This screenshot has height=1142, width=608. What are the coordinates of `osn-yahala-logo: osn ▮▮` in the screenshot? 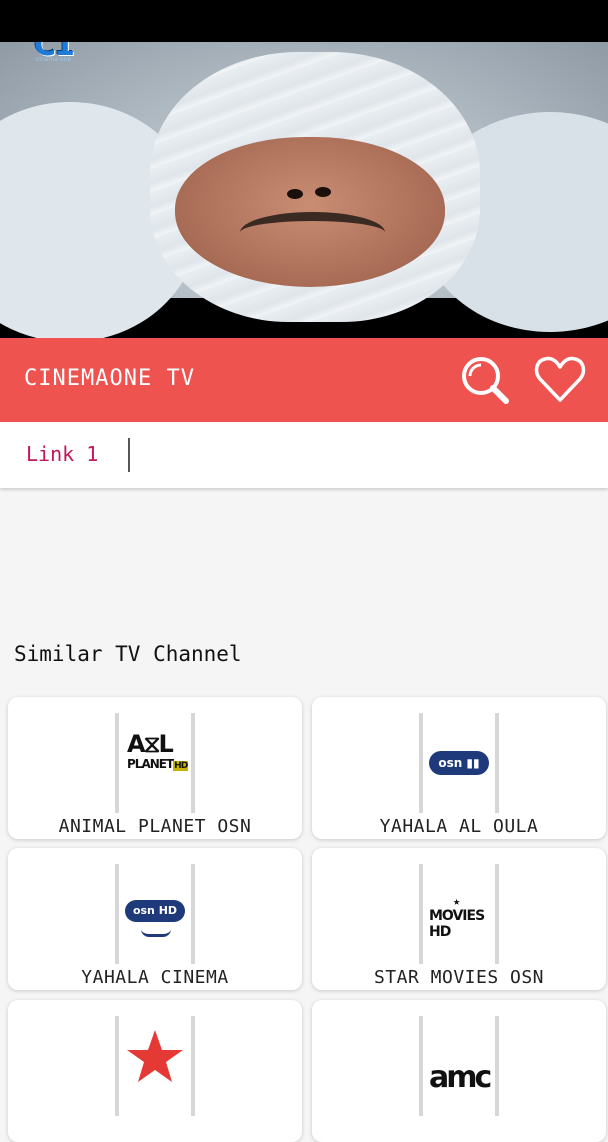 It's located at (459, 763).